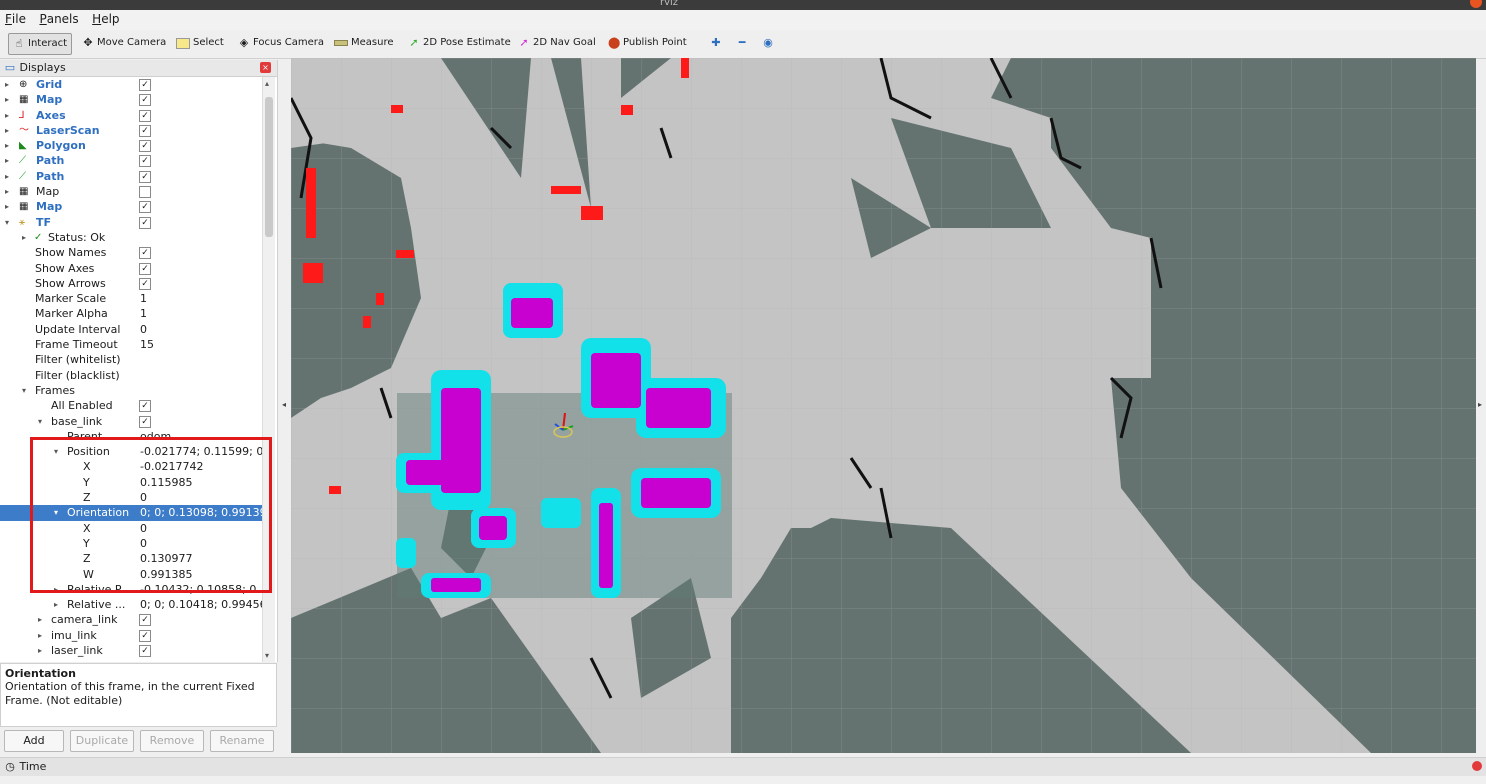 The width and height of the screenshot is (1486, 784). I want to click on move-camera-tool-button: ✥ Move Camera, so click(124, 43).